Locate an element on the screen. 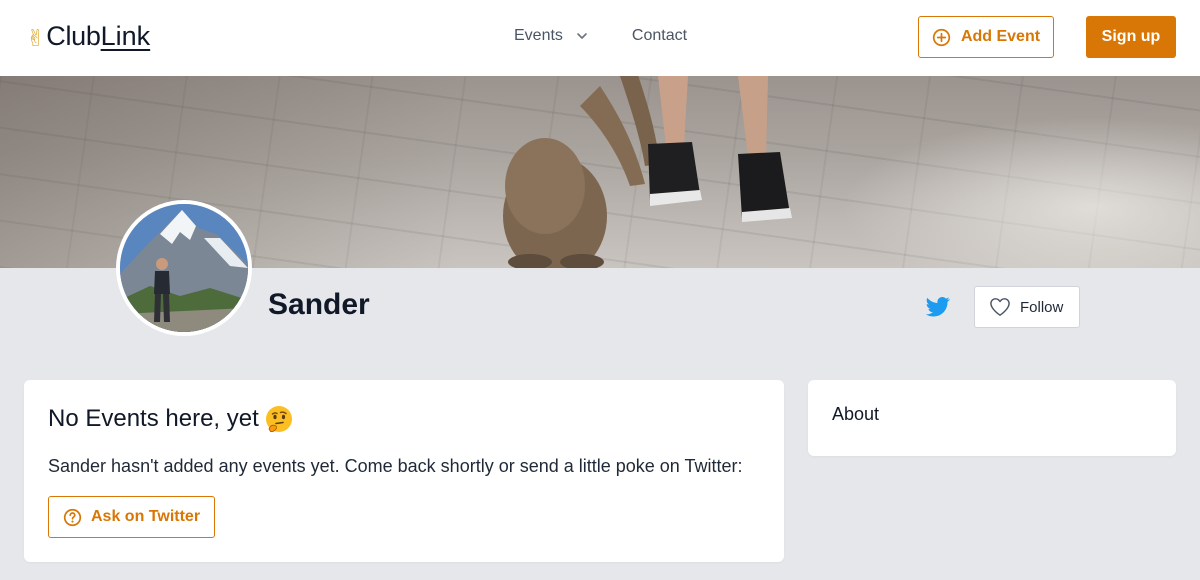 This screenshot has height=580, width=1200. follow-label: Follow is located at coordinates (1042, 307).